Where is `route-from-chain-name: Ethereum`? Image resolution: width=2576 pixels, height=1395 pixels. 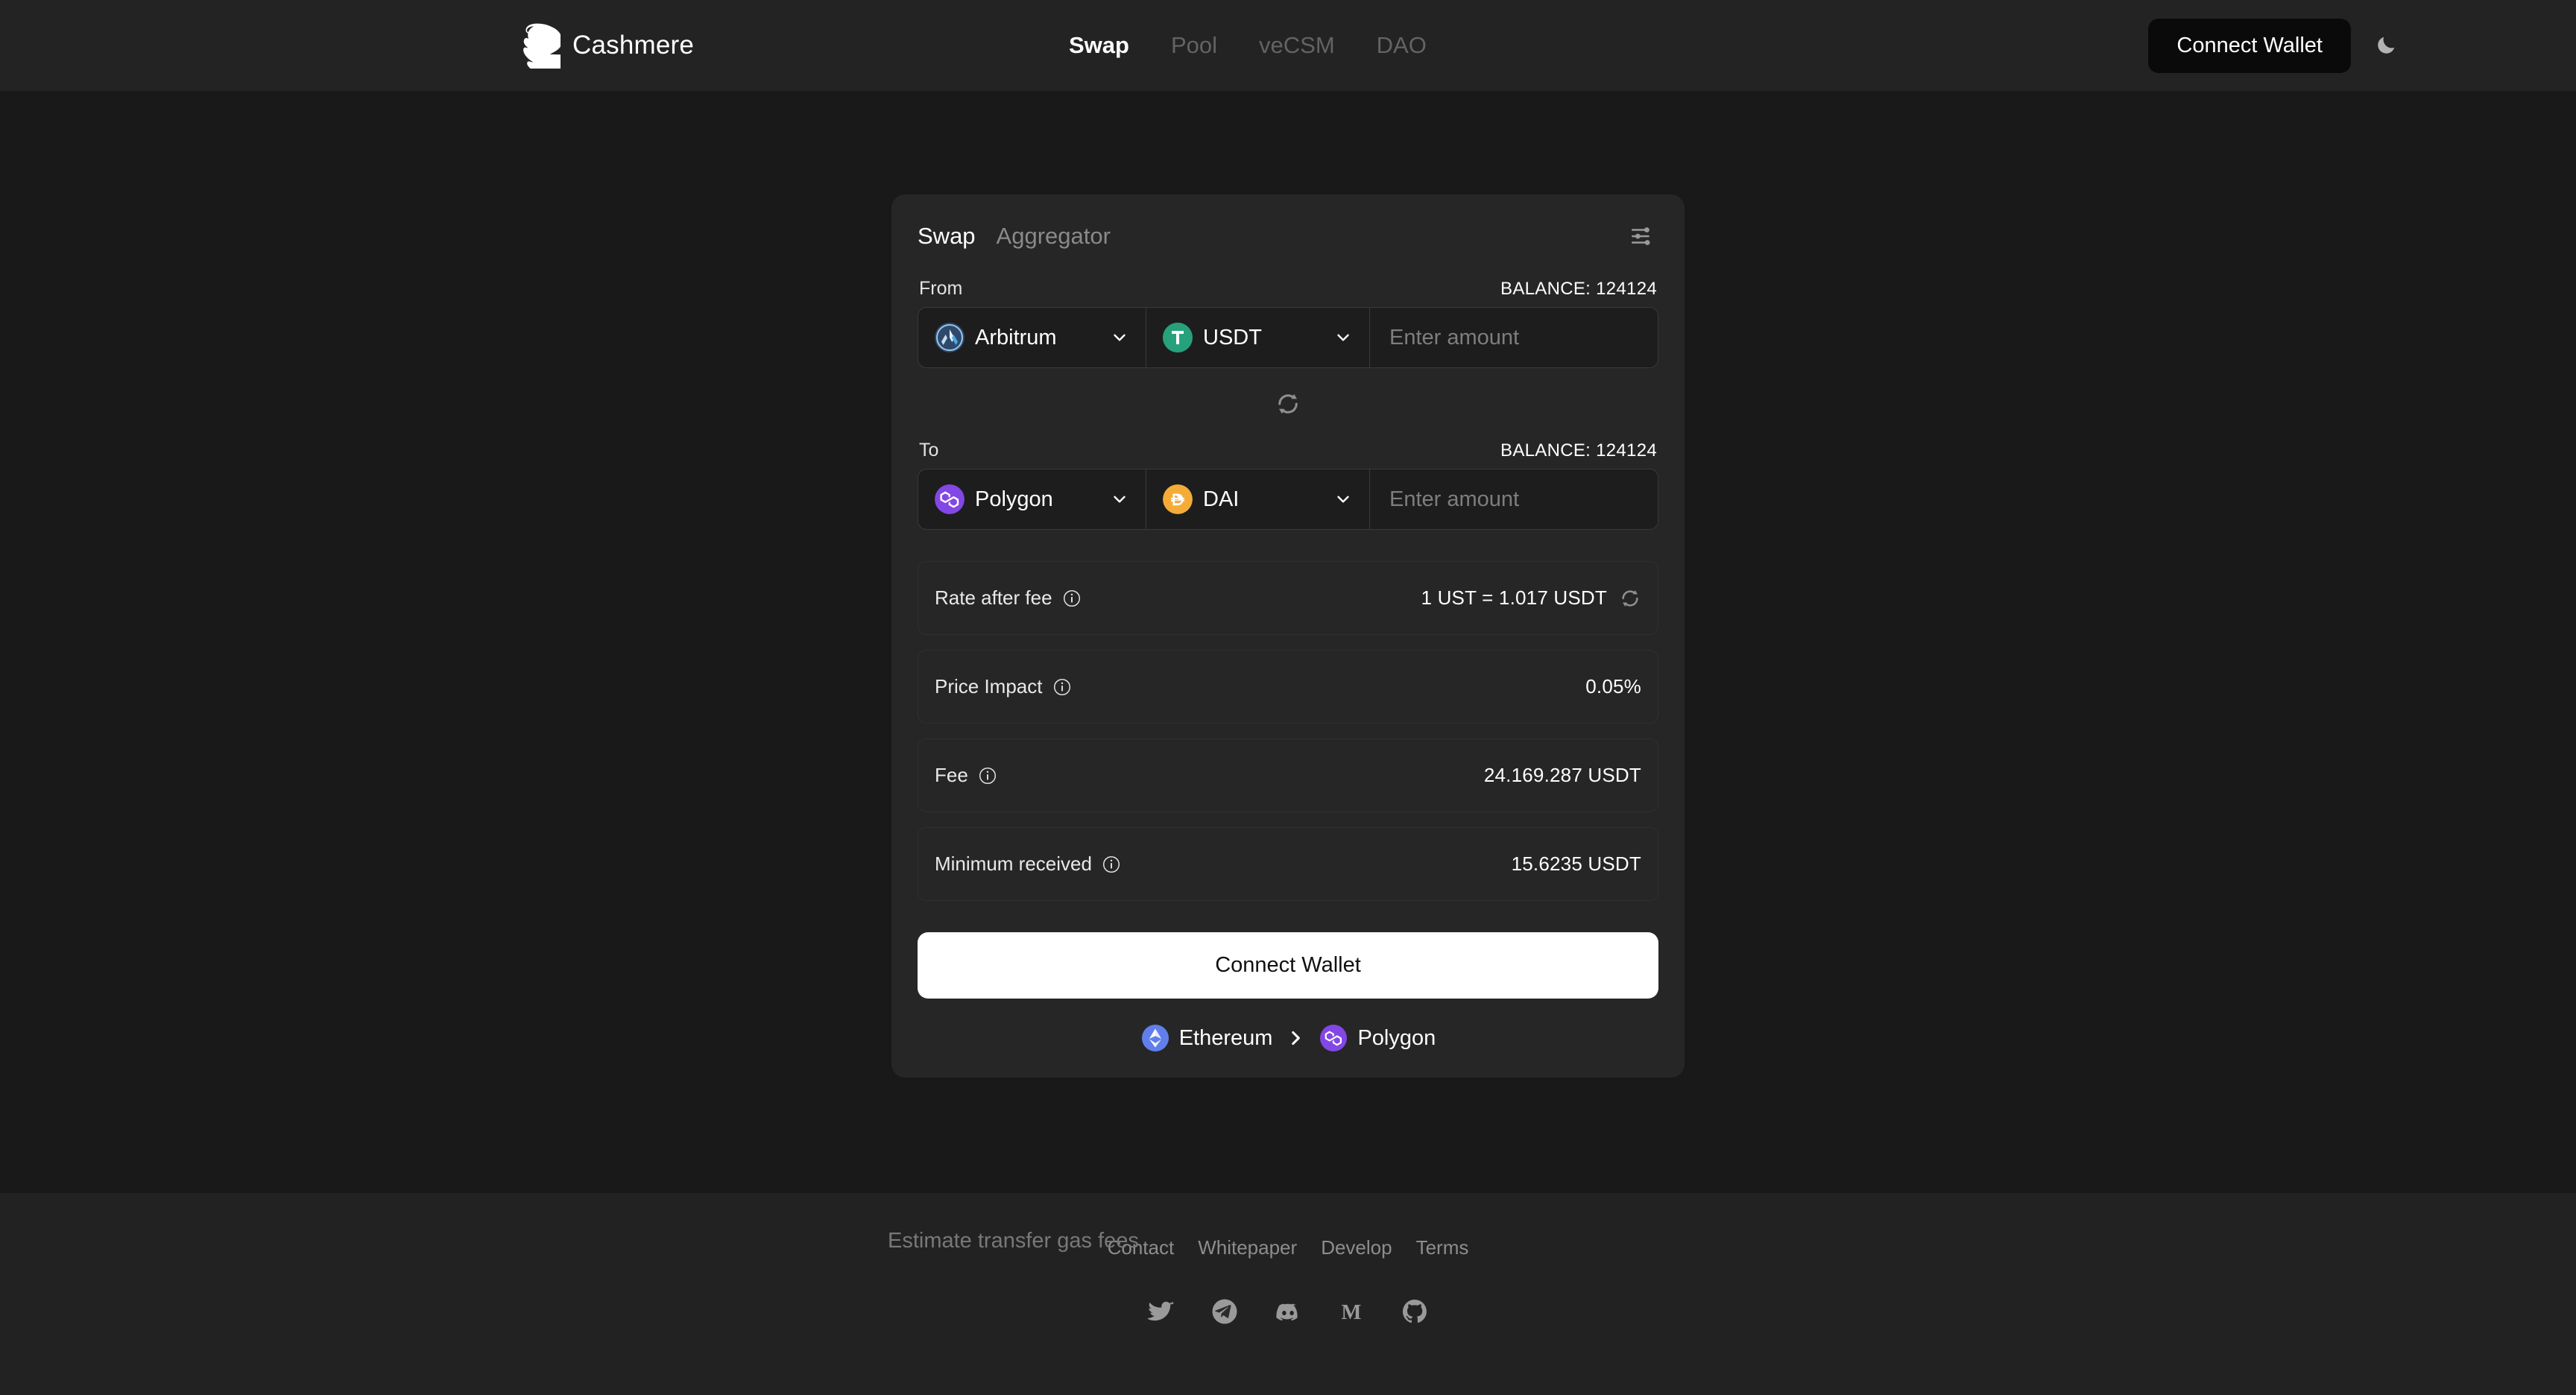 route-from-chain-name: Ethereum is located at coordinates (1225, 1037).